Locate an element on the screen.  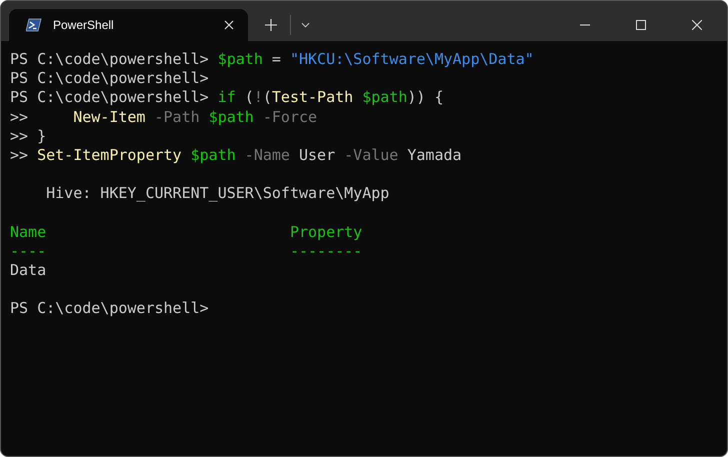
terminal-line: >> New-Item -Path $path -Force is located at coordinates (164, 117).